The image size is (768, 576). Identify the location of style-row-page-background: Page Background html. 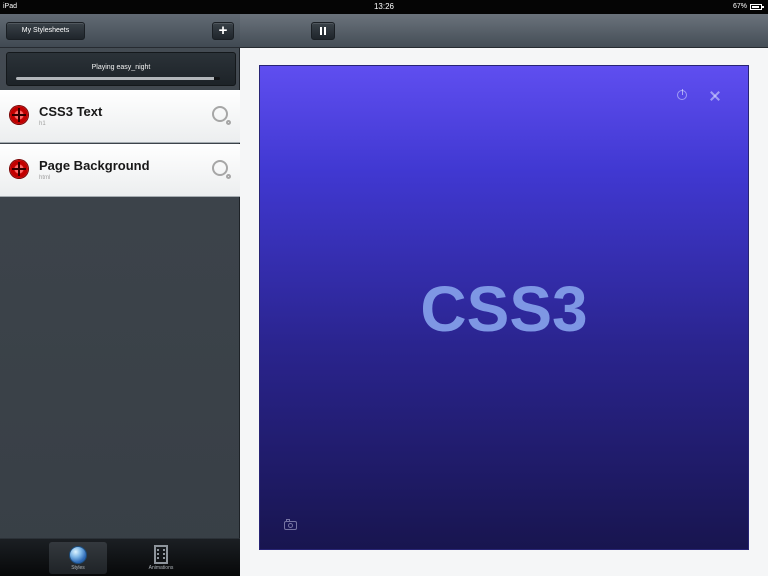
(120, 170).